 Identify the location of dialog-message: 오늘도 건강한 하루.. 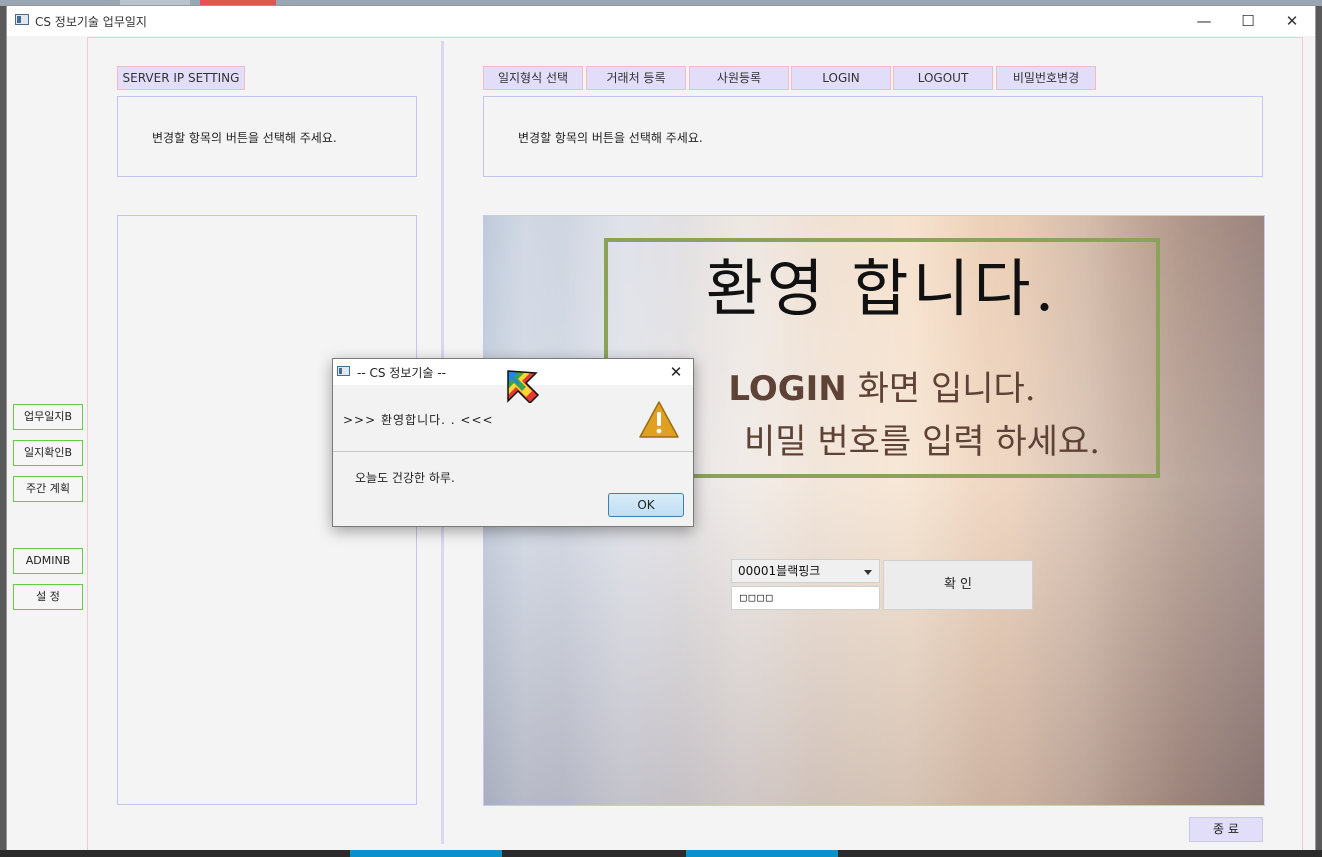
(405, 478).